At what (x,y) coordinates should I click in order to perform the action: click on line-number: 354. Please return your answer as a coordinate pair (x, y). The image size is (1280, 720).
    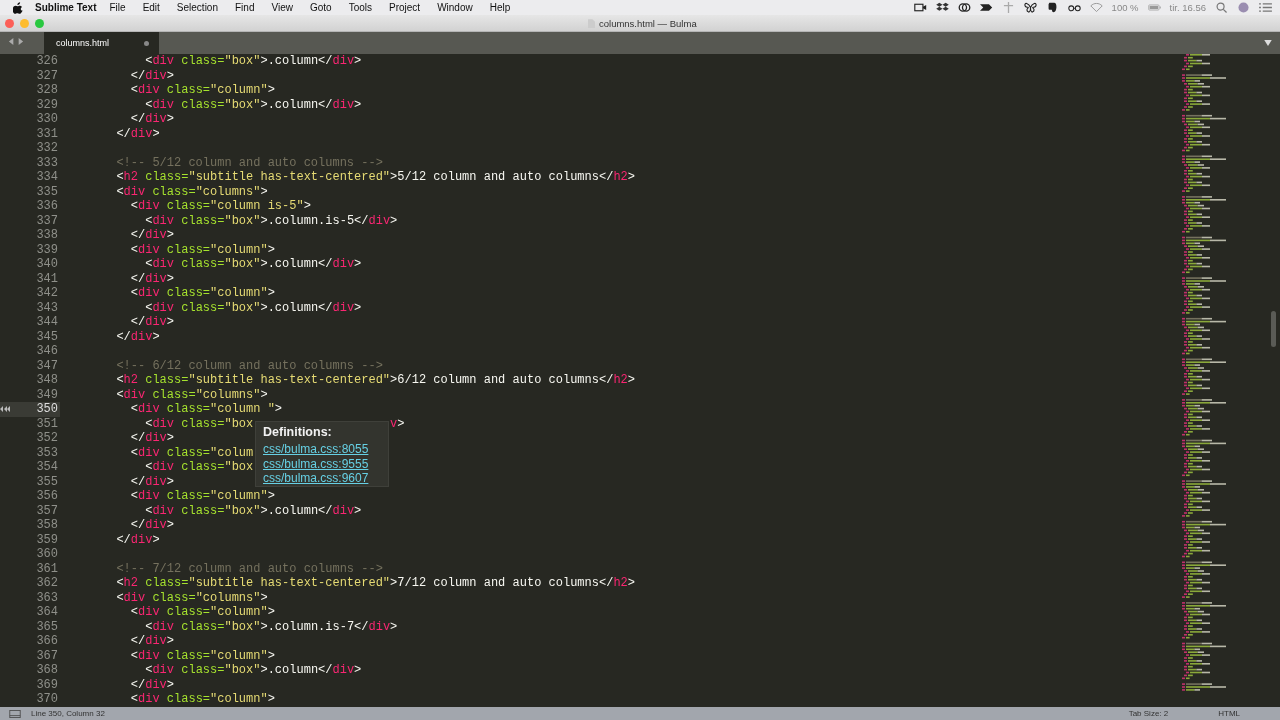
    Looking at the image, I should click on (47, 467).